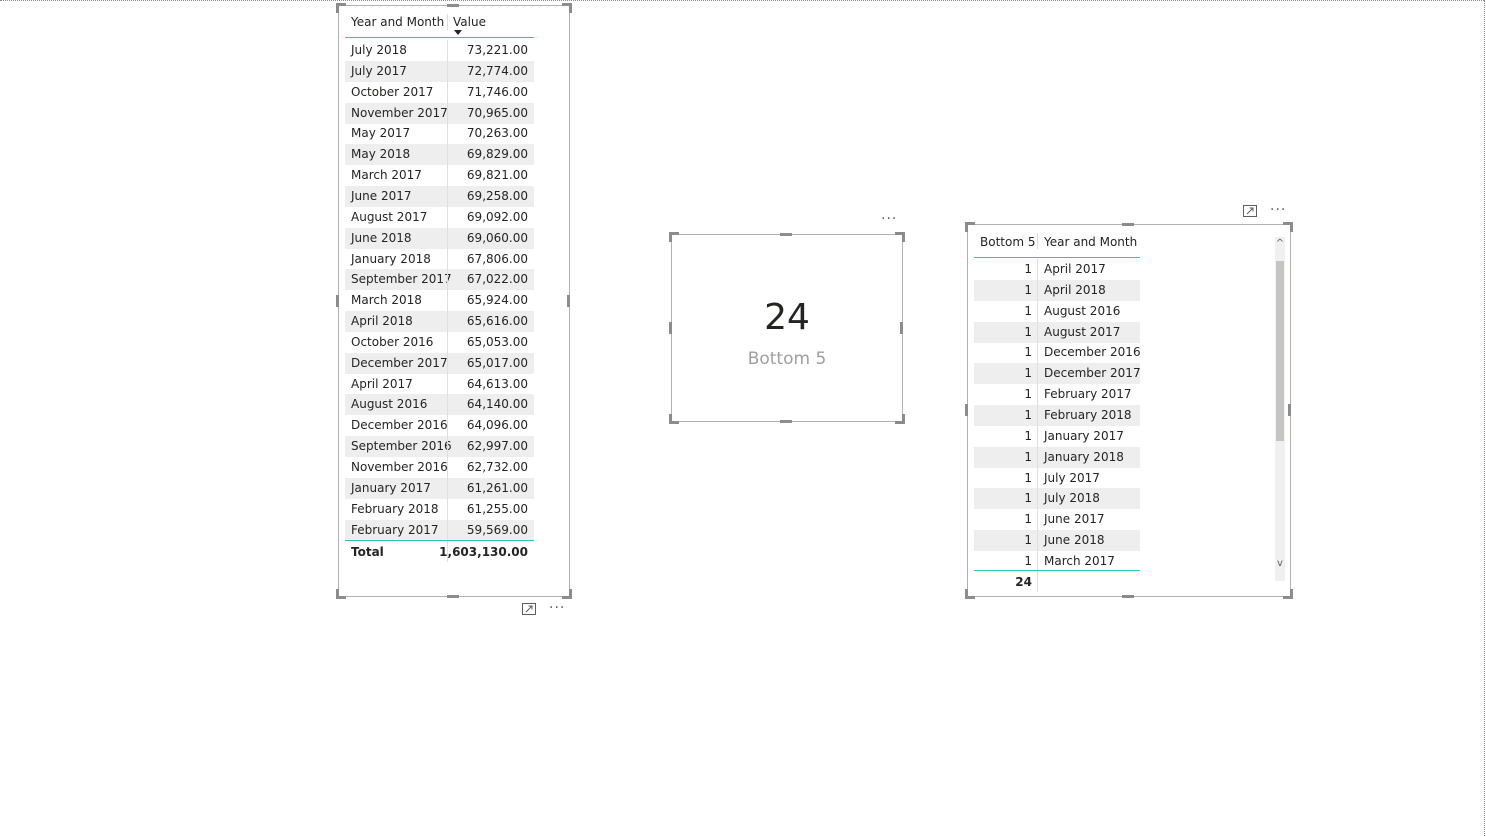 Image resolution: width=1486 pixels, height=836 pixels. What do you see at coordinates (439, 259) in the screenshot?
I see `table-row: January 2018 67,806.00` at bounding box center [439, 259].